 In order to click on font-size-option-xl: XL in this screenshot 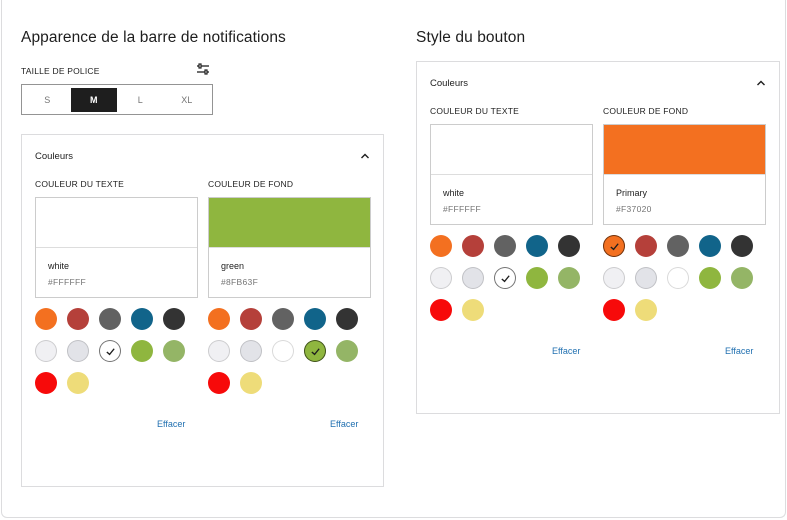, I will do `click(187, 100)`.